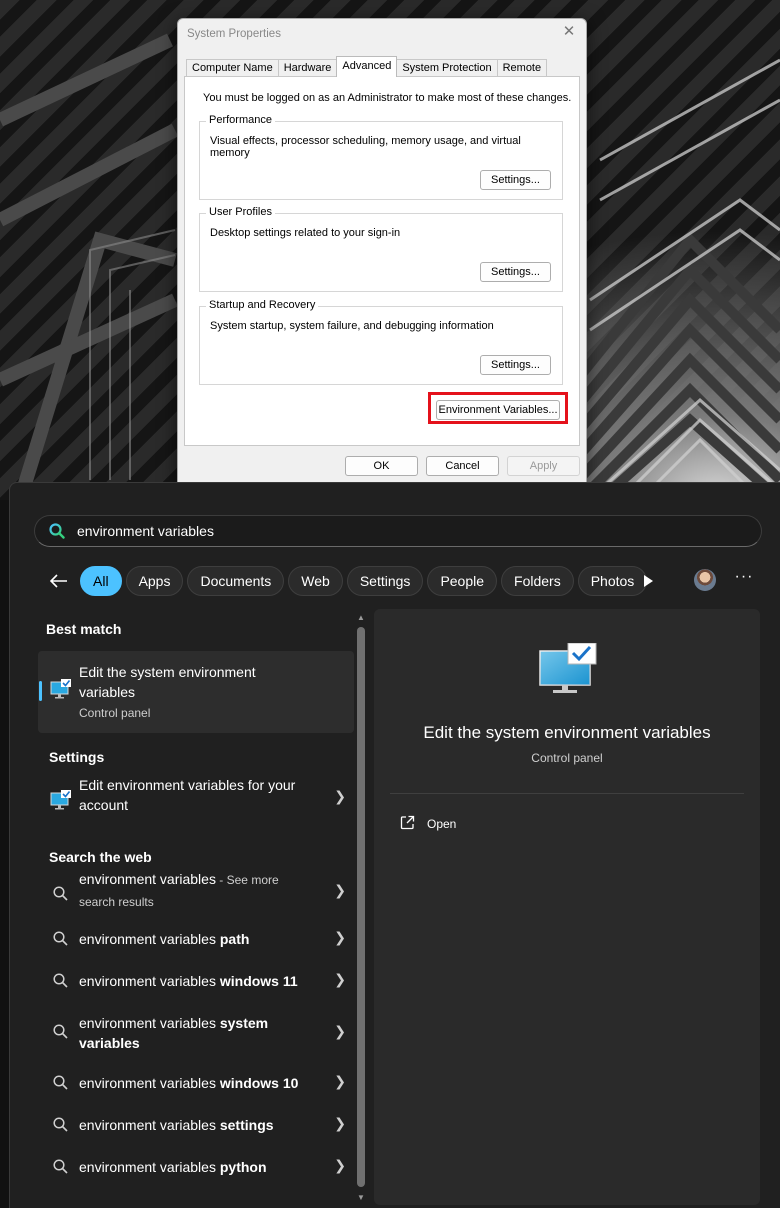 The width and height of the screenshot is (780, 1208). I want to click on settings-title-line1: Edit environment variables for your, so click(187, 785).